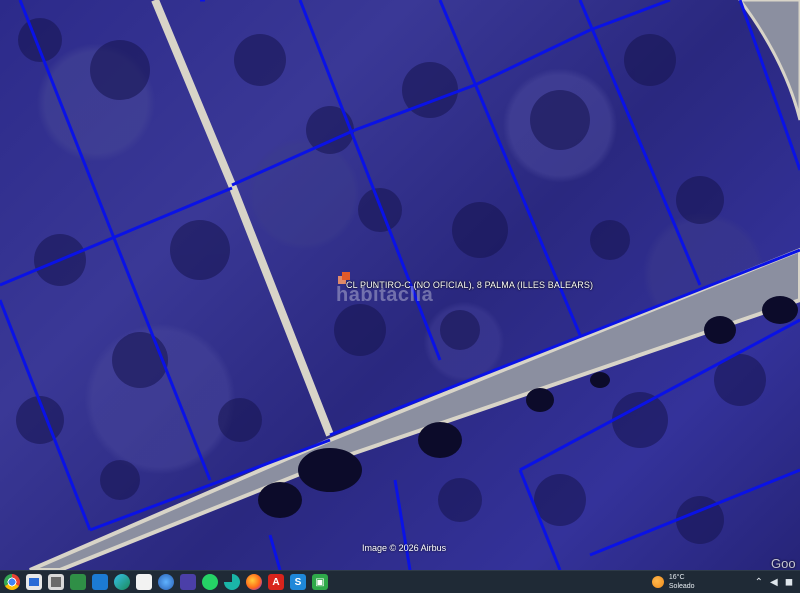 The height and width of the screenshot is (593, 800). What do you see at coordinates (682, 582) in the screenshot?
I see `weather-widget: 16°C Soleado` at bounding box center [682, 582].